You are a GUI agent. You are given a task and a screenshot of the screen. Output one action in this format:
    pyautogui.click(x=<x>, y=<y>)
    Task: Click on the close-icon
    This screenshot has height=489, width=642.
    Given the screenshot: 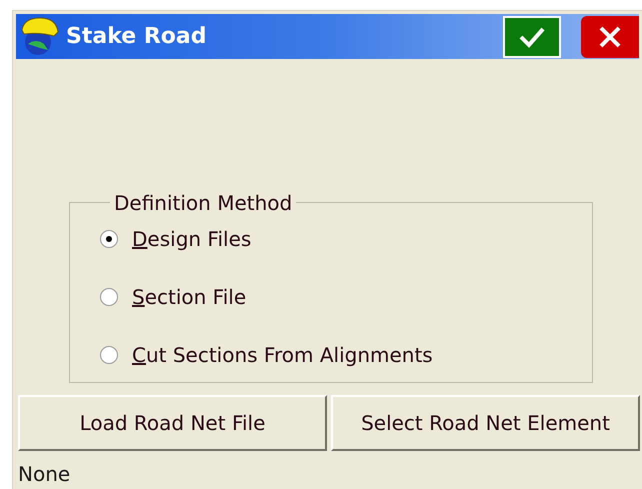 What is the action you would take?
    pyautogui.click(x=610, y=36)
    